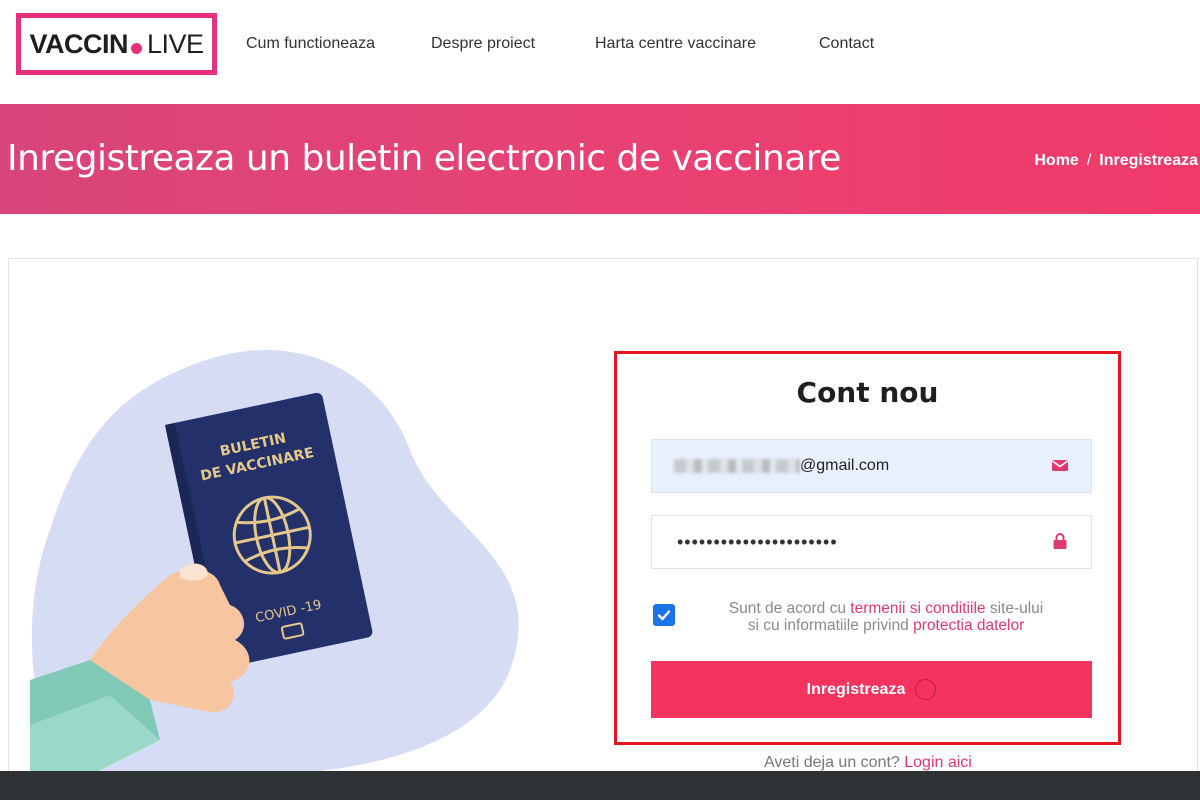 The width and height of the screenshot is (1200, 800). I want to click on register-button-label: Inregistreaza, so click(856, 689).